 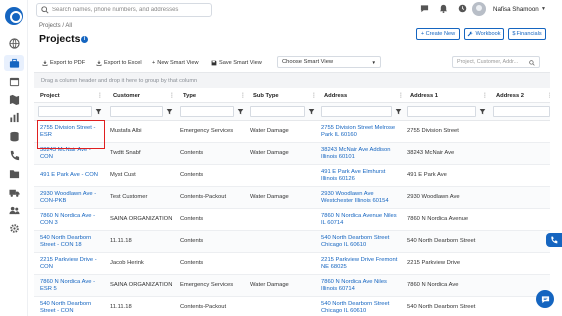 I want to click on address-link: 491 E Park Ave Elmhurst Illinois 60126, so click(x=358, y=176).